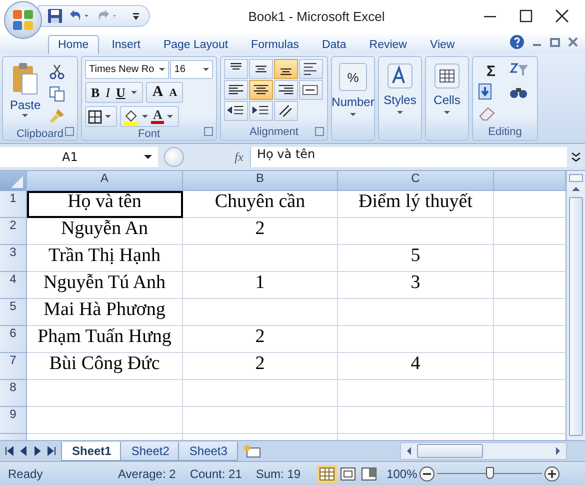  Describe the element at coordinates (261, 111) in the screenshot. I see `increase-indent-icon` at that location.